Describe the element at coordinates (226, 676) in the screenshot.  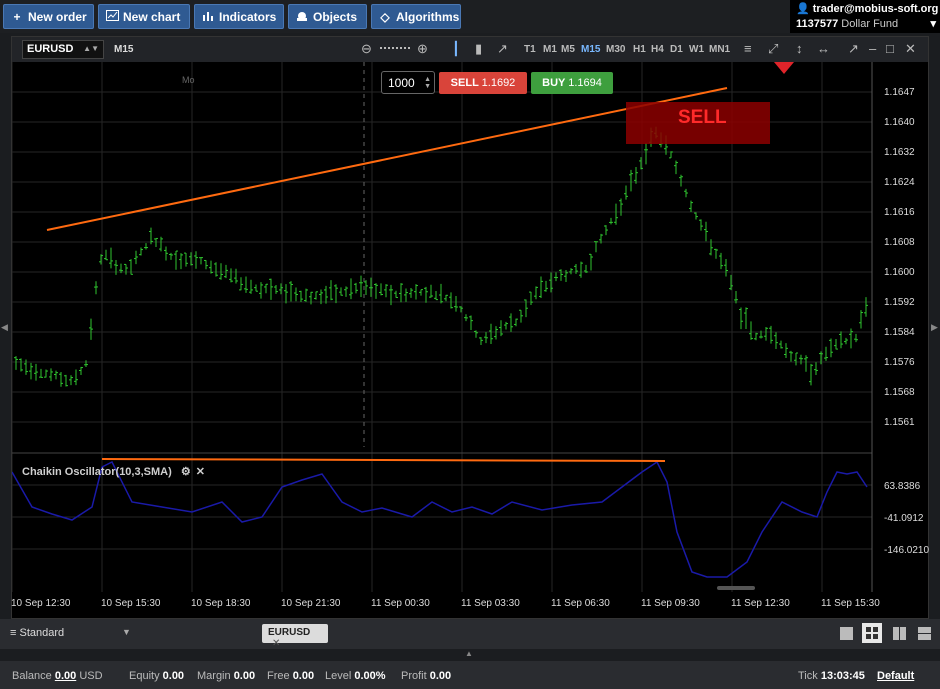
I see `margin-item: Margin 0.00` at that location.